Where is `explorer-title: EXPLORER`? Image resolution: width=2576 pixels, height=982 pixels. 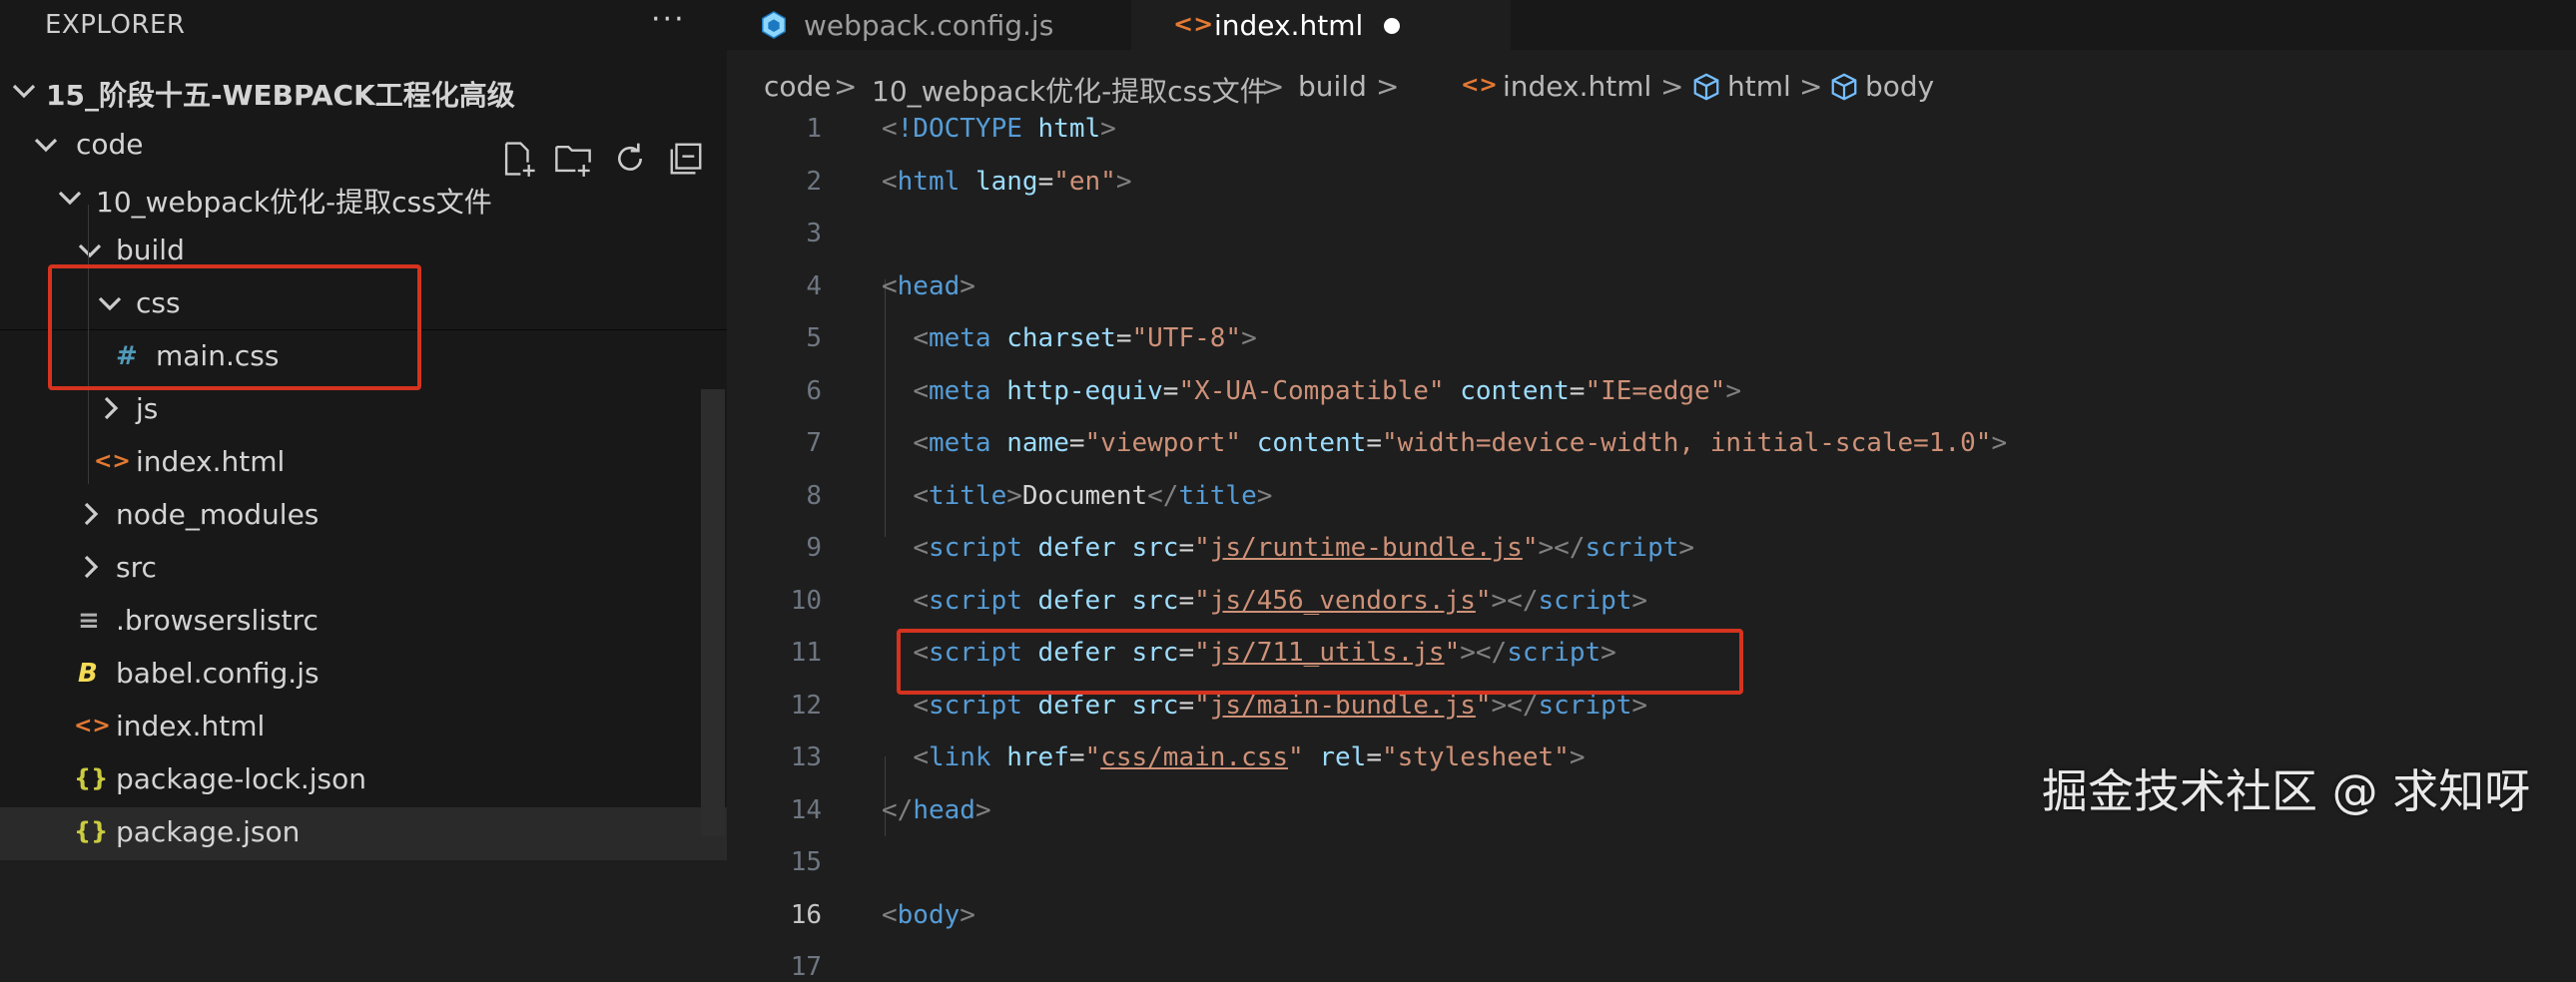 explorer-title: EXPLORER is located at coordinates (115, 25).